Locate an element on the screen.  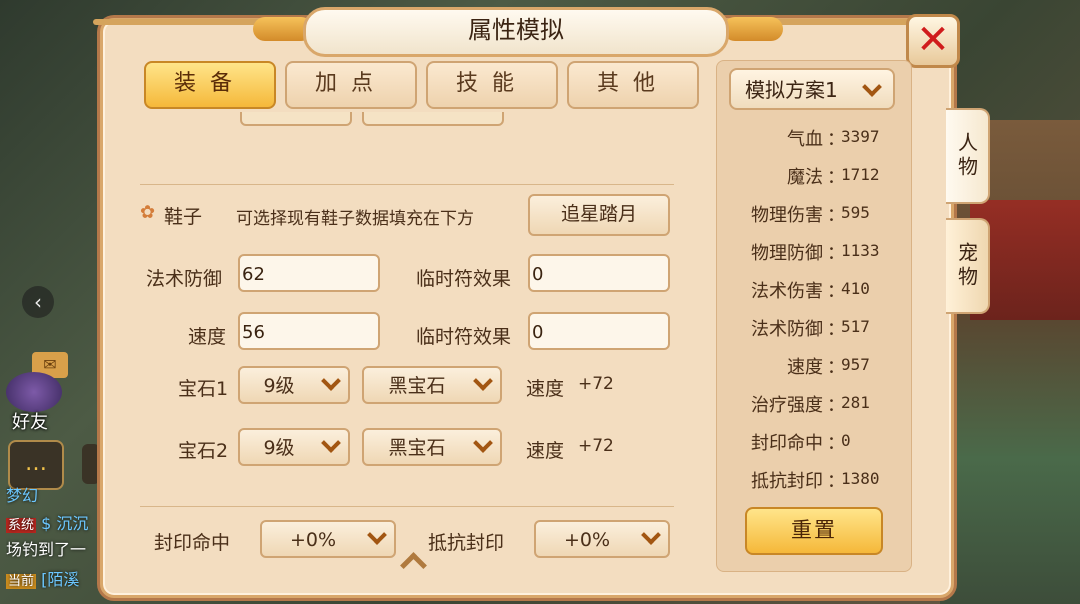
gem2-bonus: +72 is located at coordinates (596, 446).